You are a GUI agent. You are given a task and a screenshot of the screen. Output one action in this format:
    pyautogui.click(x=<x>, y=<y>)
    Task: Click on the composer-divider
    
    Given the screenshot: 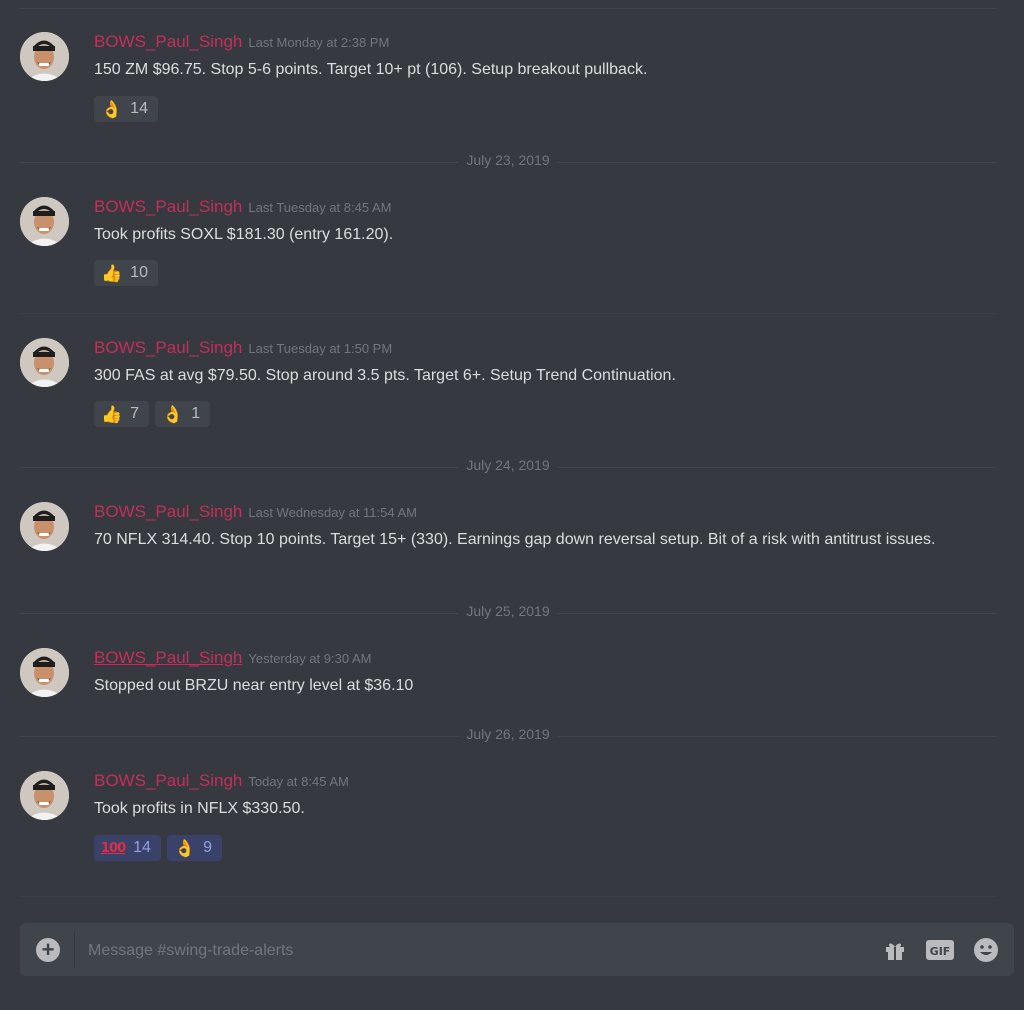 What is the action you would take?
    pyautogui.click(x=74, y=949)
    